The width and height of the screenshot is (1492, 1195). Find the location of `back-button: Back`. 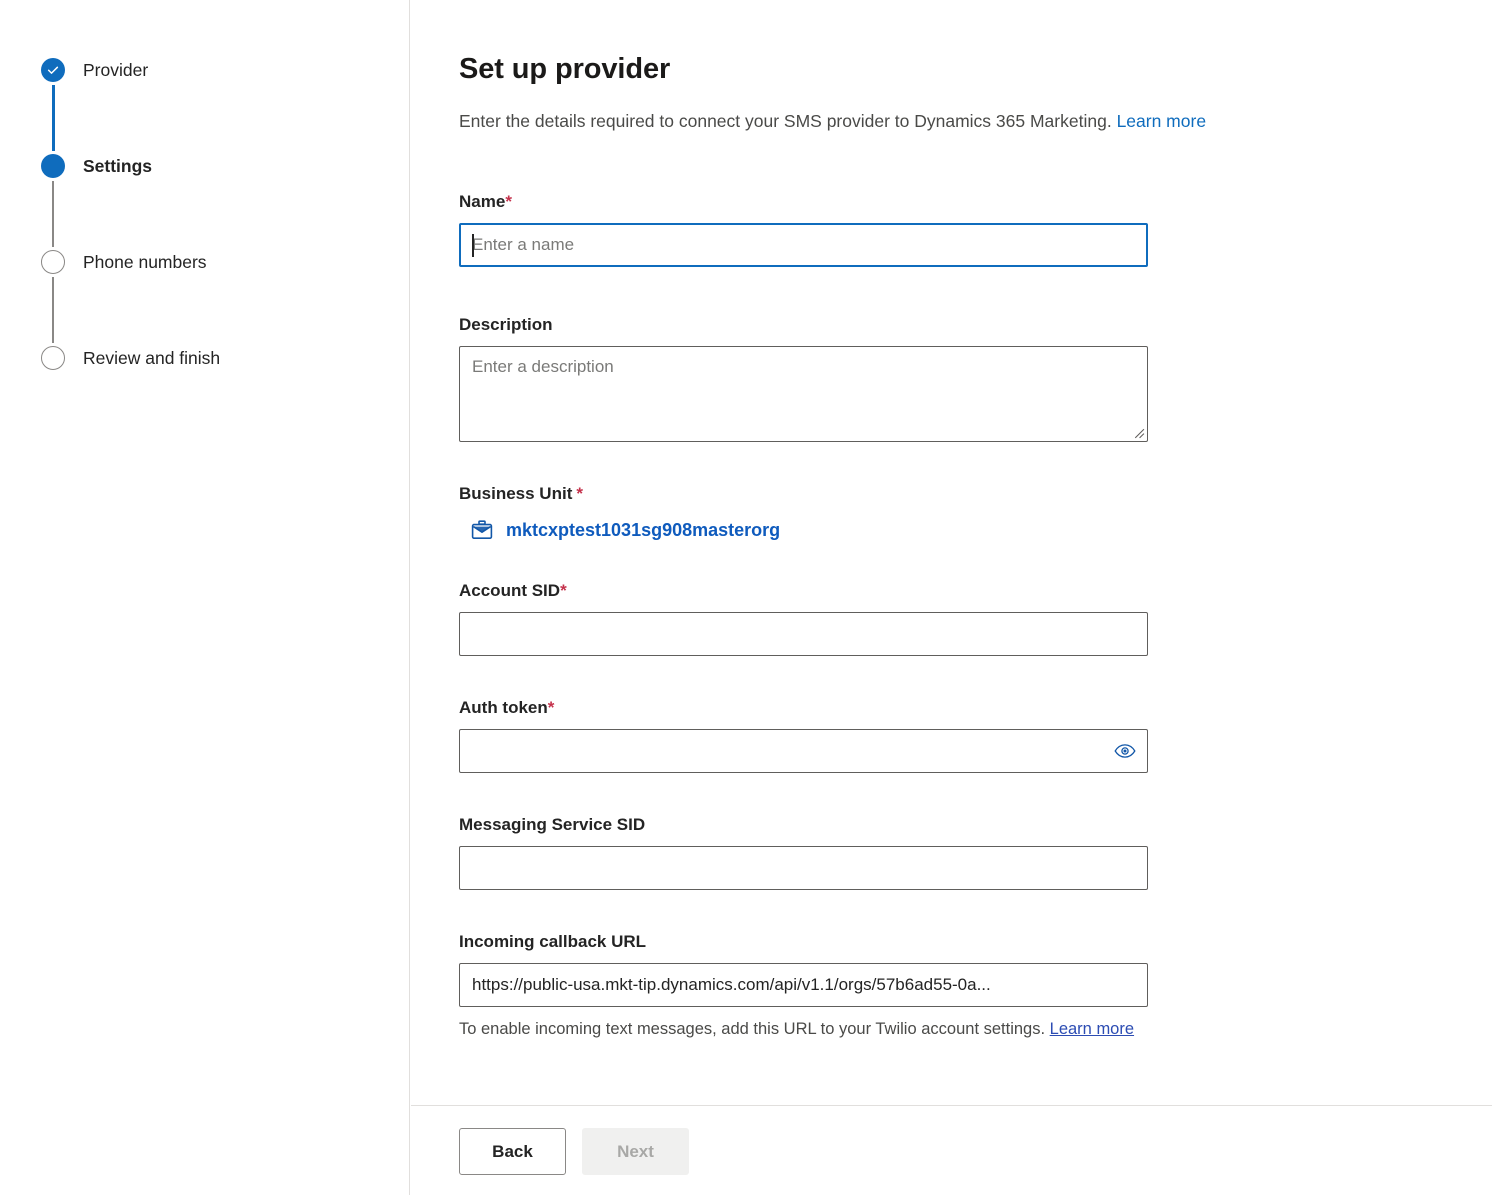

back-button: Back is located at coordinates (512, 1151).